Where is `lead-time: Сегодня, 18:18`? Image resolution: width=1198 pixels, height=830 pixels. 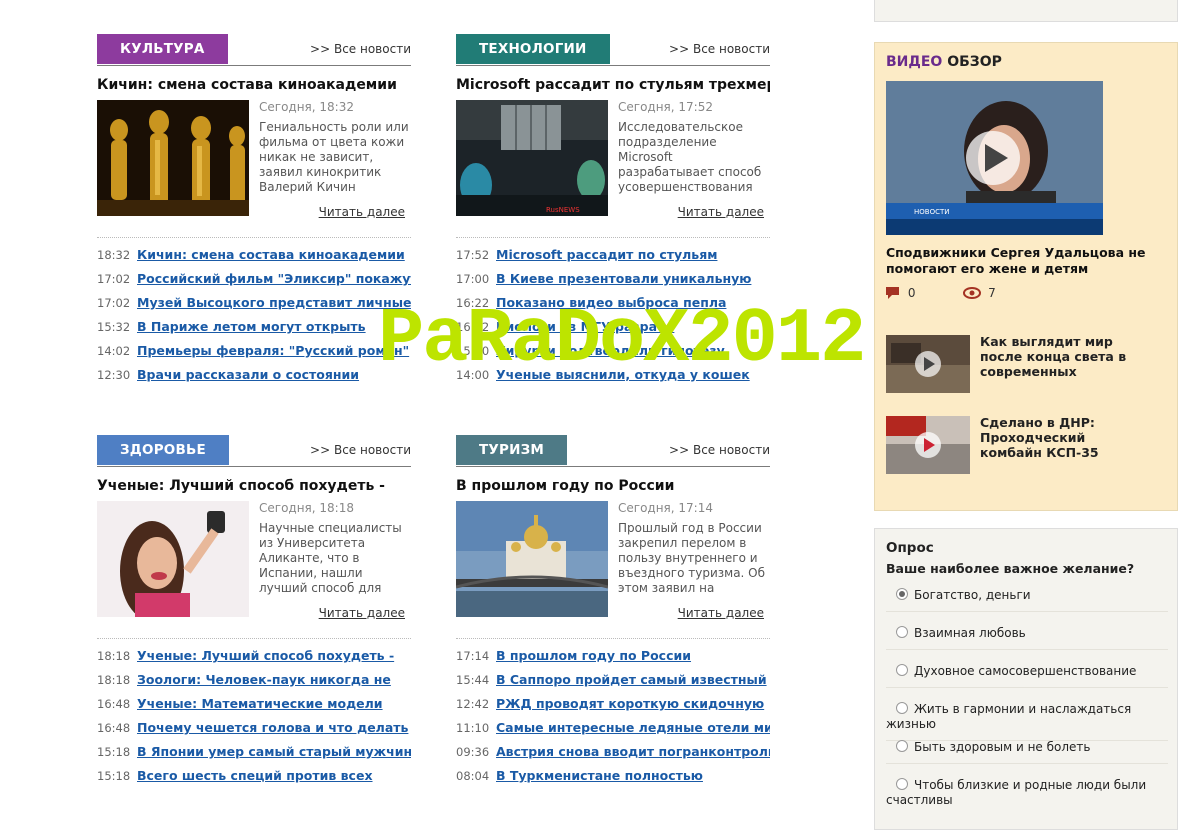 lead-time: Сегодня, 18:18 is located at coordinates (306, 508).